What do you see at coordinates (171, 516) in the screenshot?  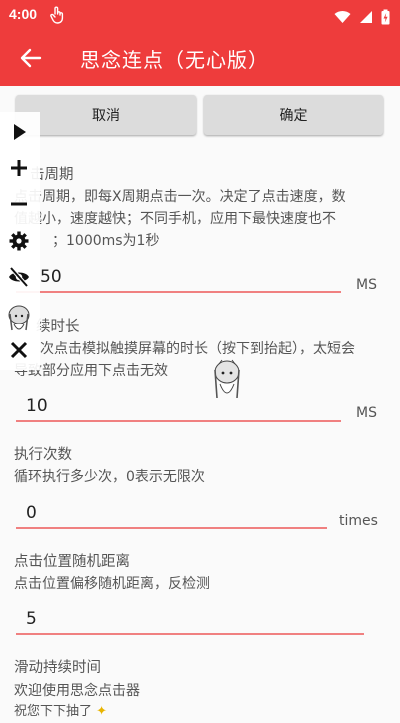 I see `count-input: 0` at bounding box center [171, 516].